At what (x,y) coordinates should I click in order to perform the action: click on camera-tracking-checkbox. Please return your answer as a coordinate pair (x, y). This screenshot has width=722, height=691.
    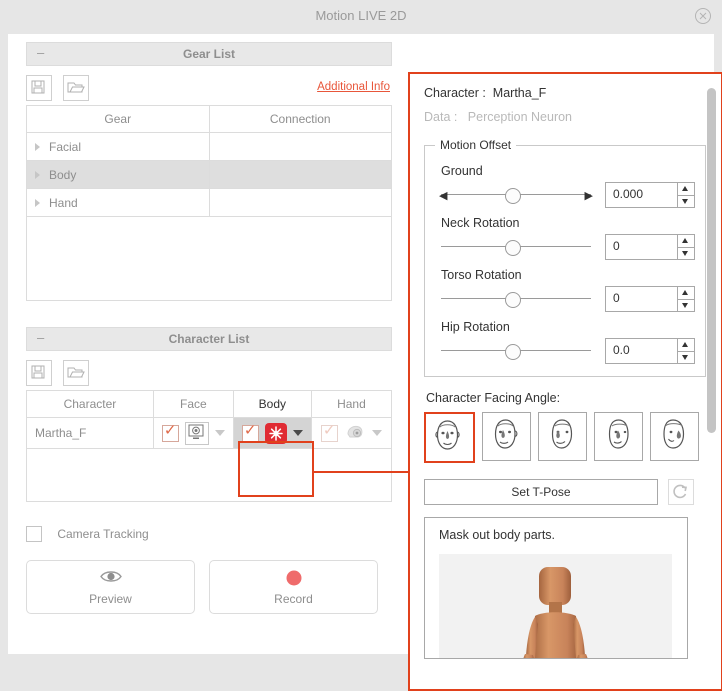
    Looking at the image, I should click on (34, 534).